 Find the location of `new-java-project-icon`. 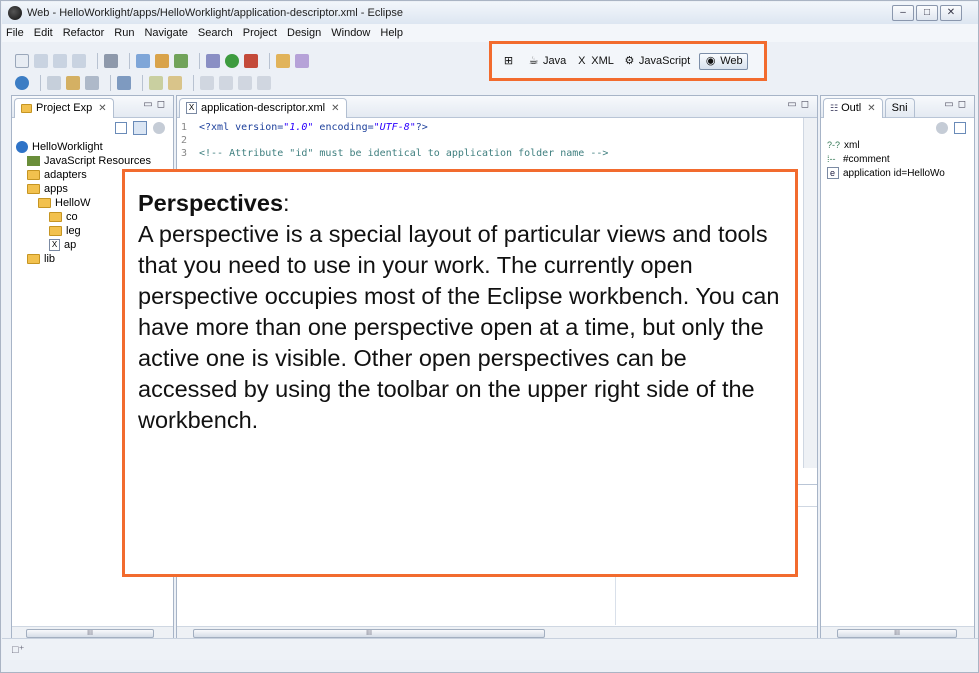

new-java-project-icon is located at coordinates (143, 61).